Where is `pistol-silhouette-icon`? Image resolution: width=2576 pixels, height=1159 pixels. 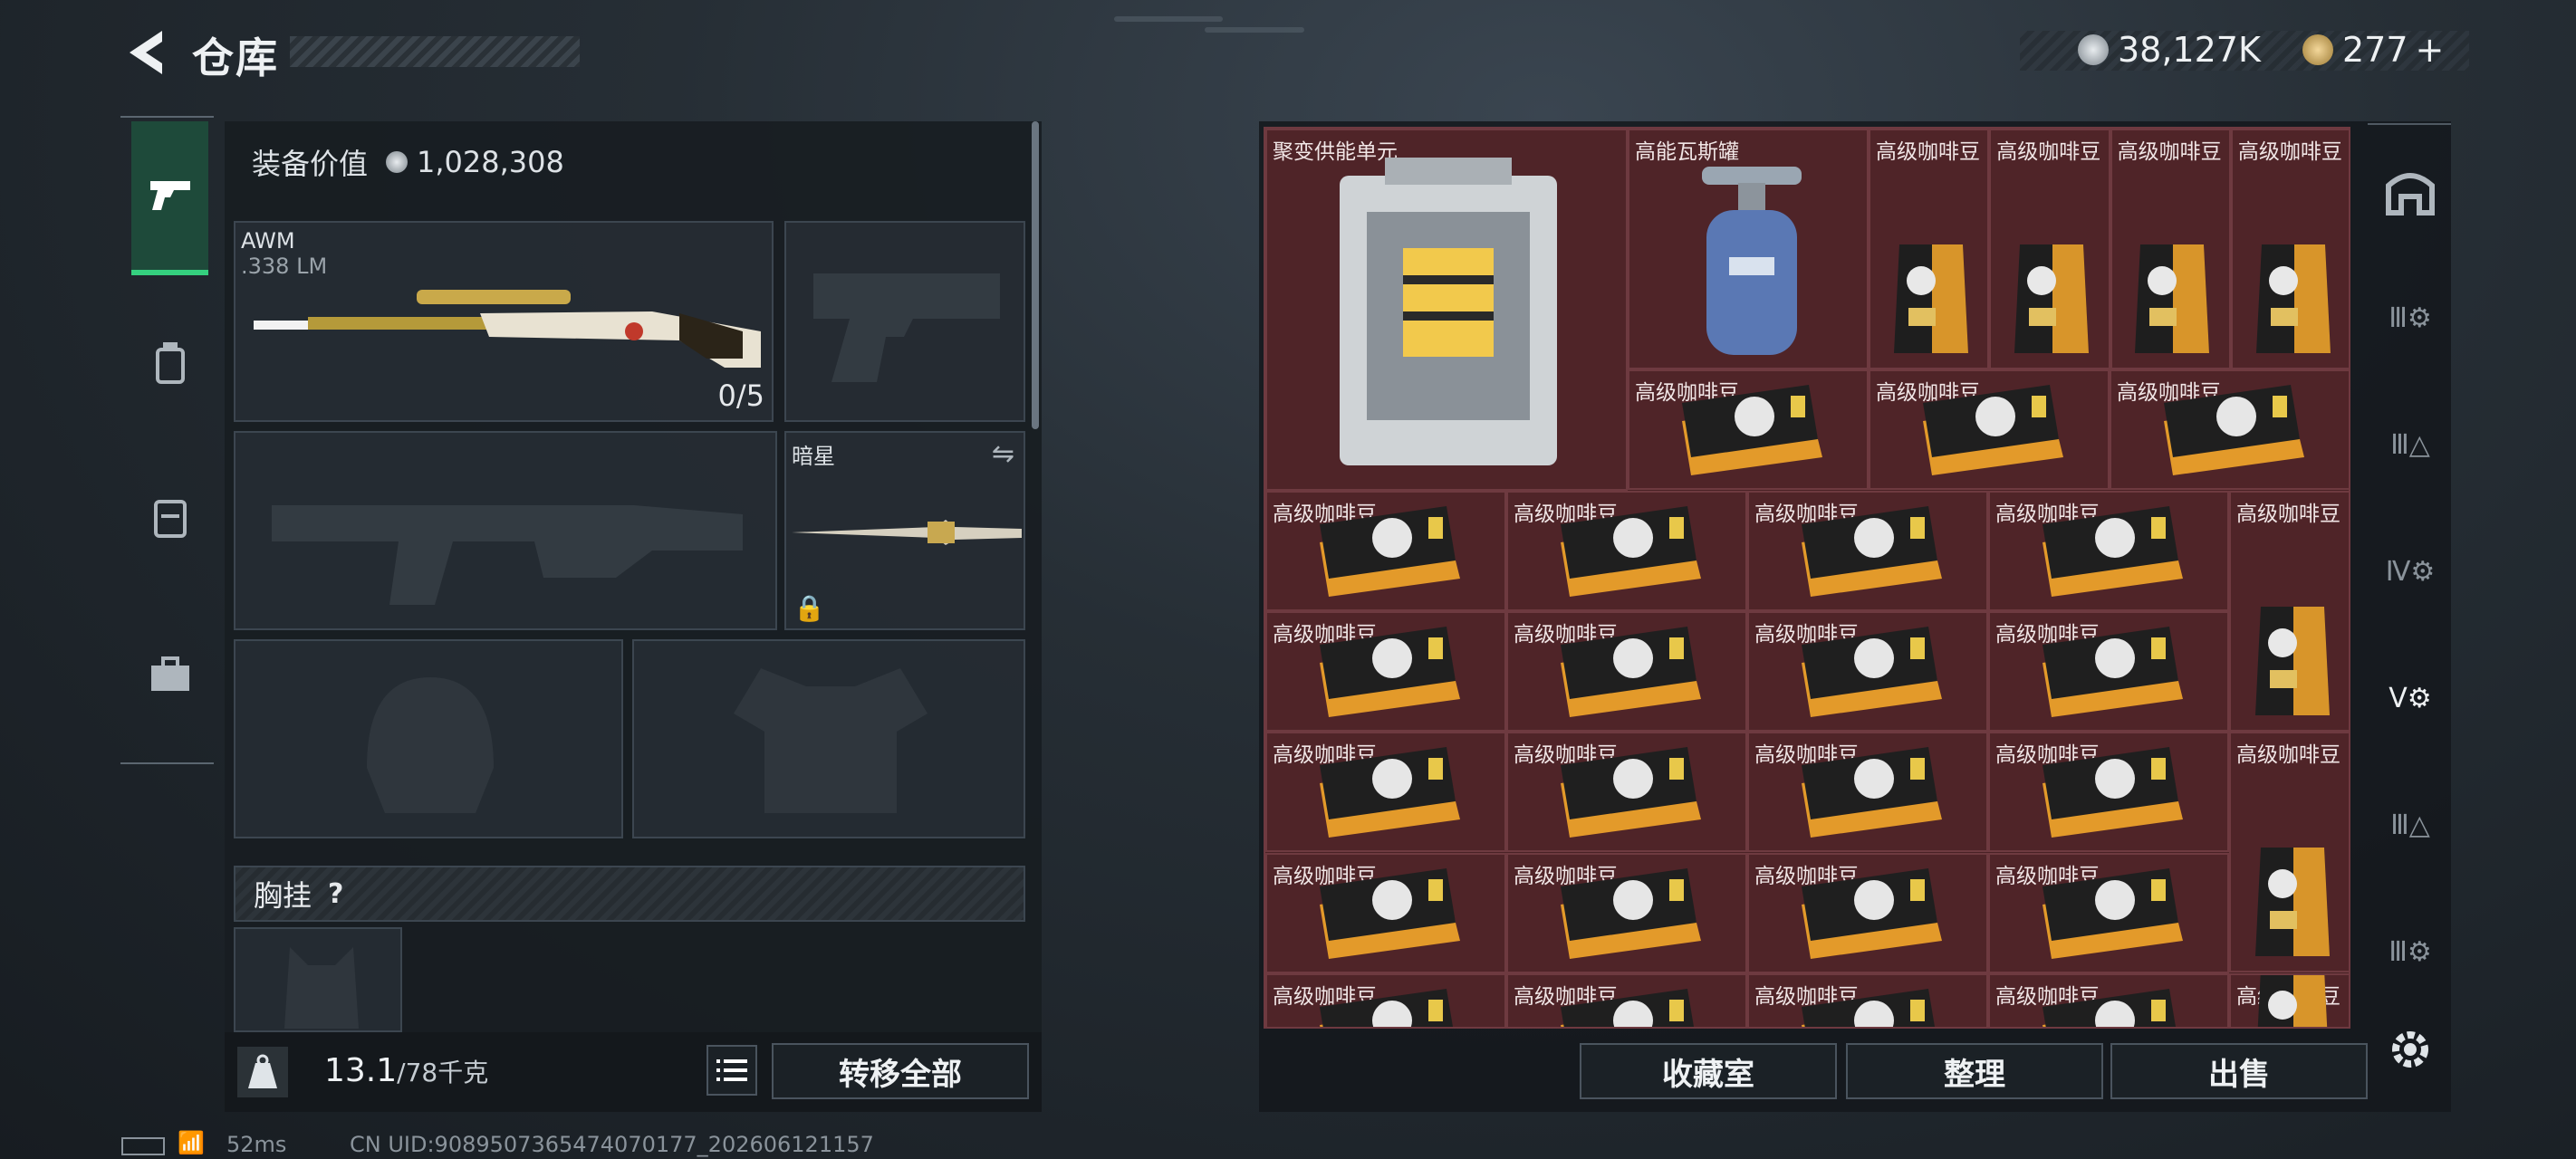 pistol-silhouette-icon is located at coordinates (906, 328).